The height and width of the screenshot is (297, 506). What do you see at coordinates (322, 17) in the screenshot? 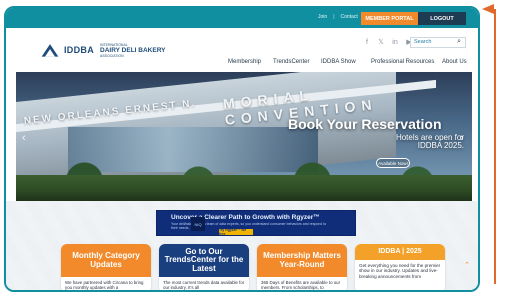
I see `join-link: Join` at bounding box center [322, 17].